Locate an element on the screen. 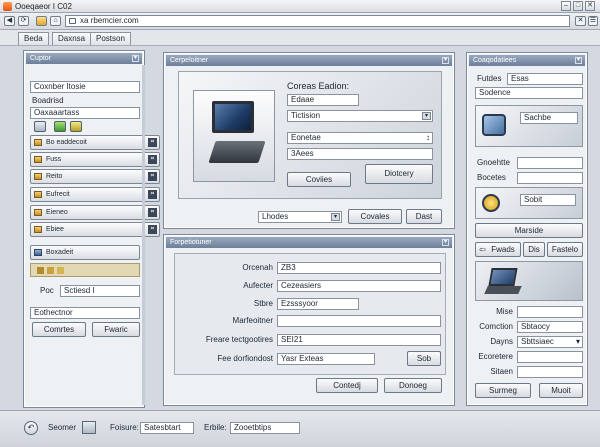 The image size is (600, 447). yellow-icon is located at coordinates (76, 126).